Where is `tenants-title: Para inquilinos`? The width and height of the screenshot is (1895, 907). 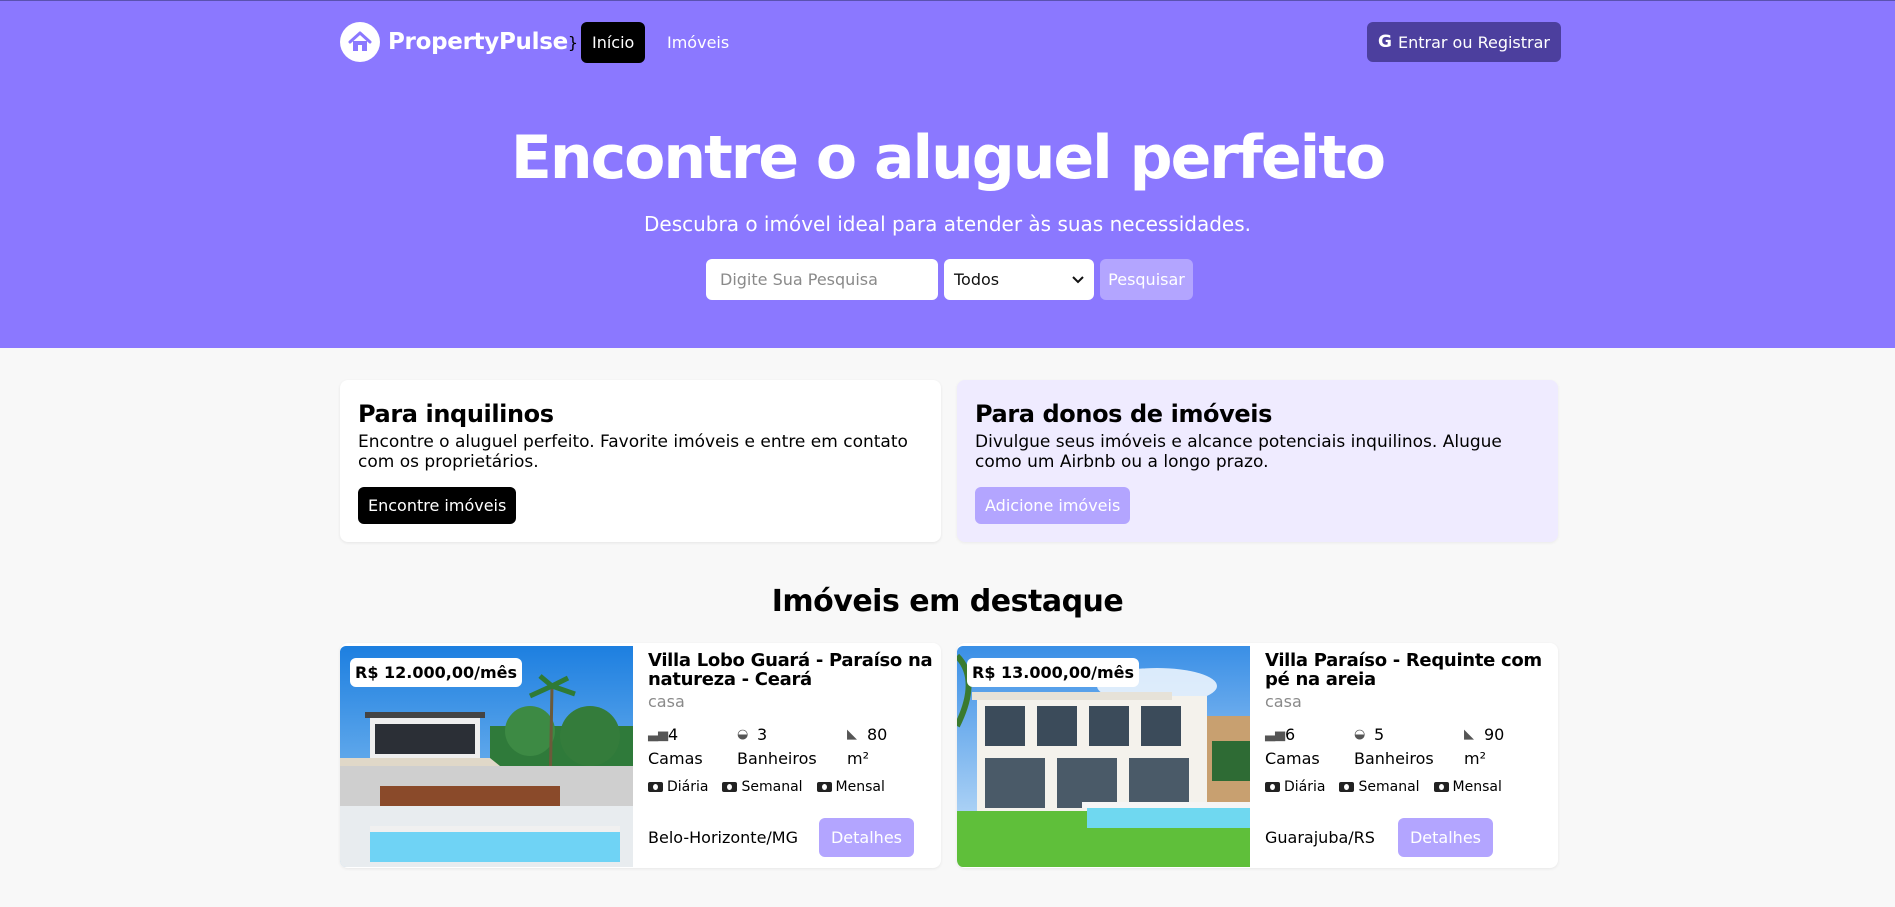 tenants-title: Para inquilinos is located at coordinates (456, 414).